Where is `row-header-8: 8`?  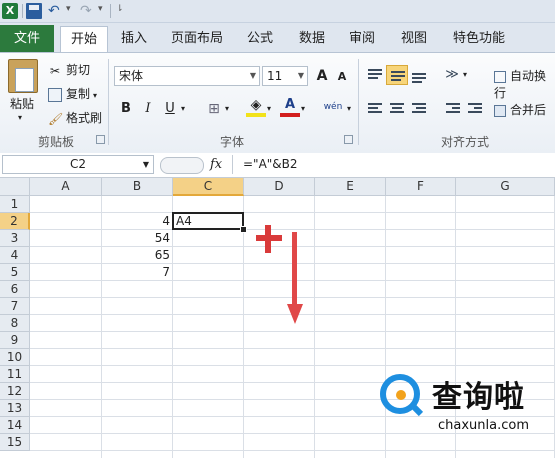
row-header-8: 8 is located at coordinates (15, 323).